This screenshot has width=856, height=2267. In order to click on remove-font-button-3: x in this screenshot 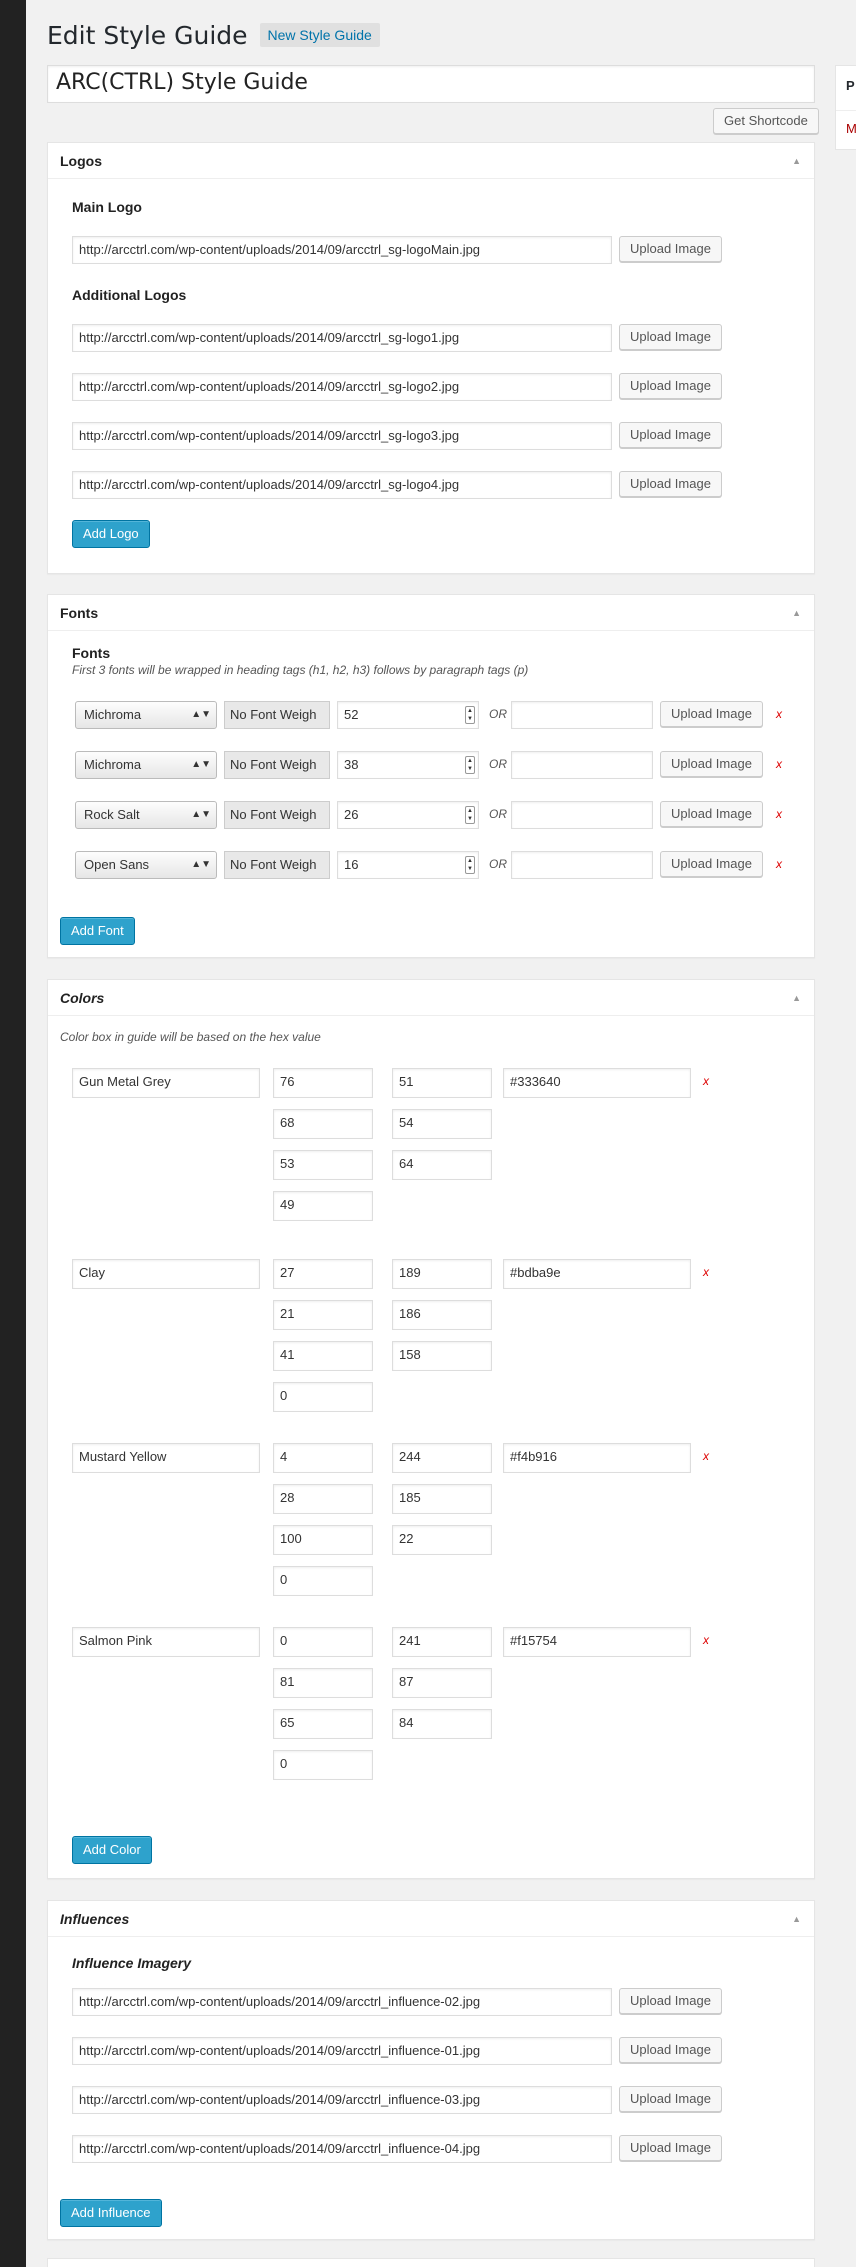, I will do `click(779, 814)`.